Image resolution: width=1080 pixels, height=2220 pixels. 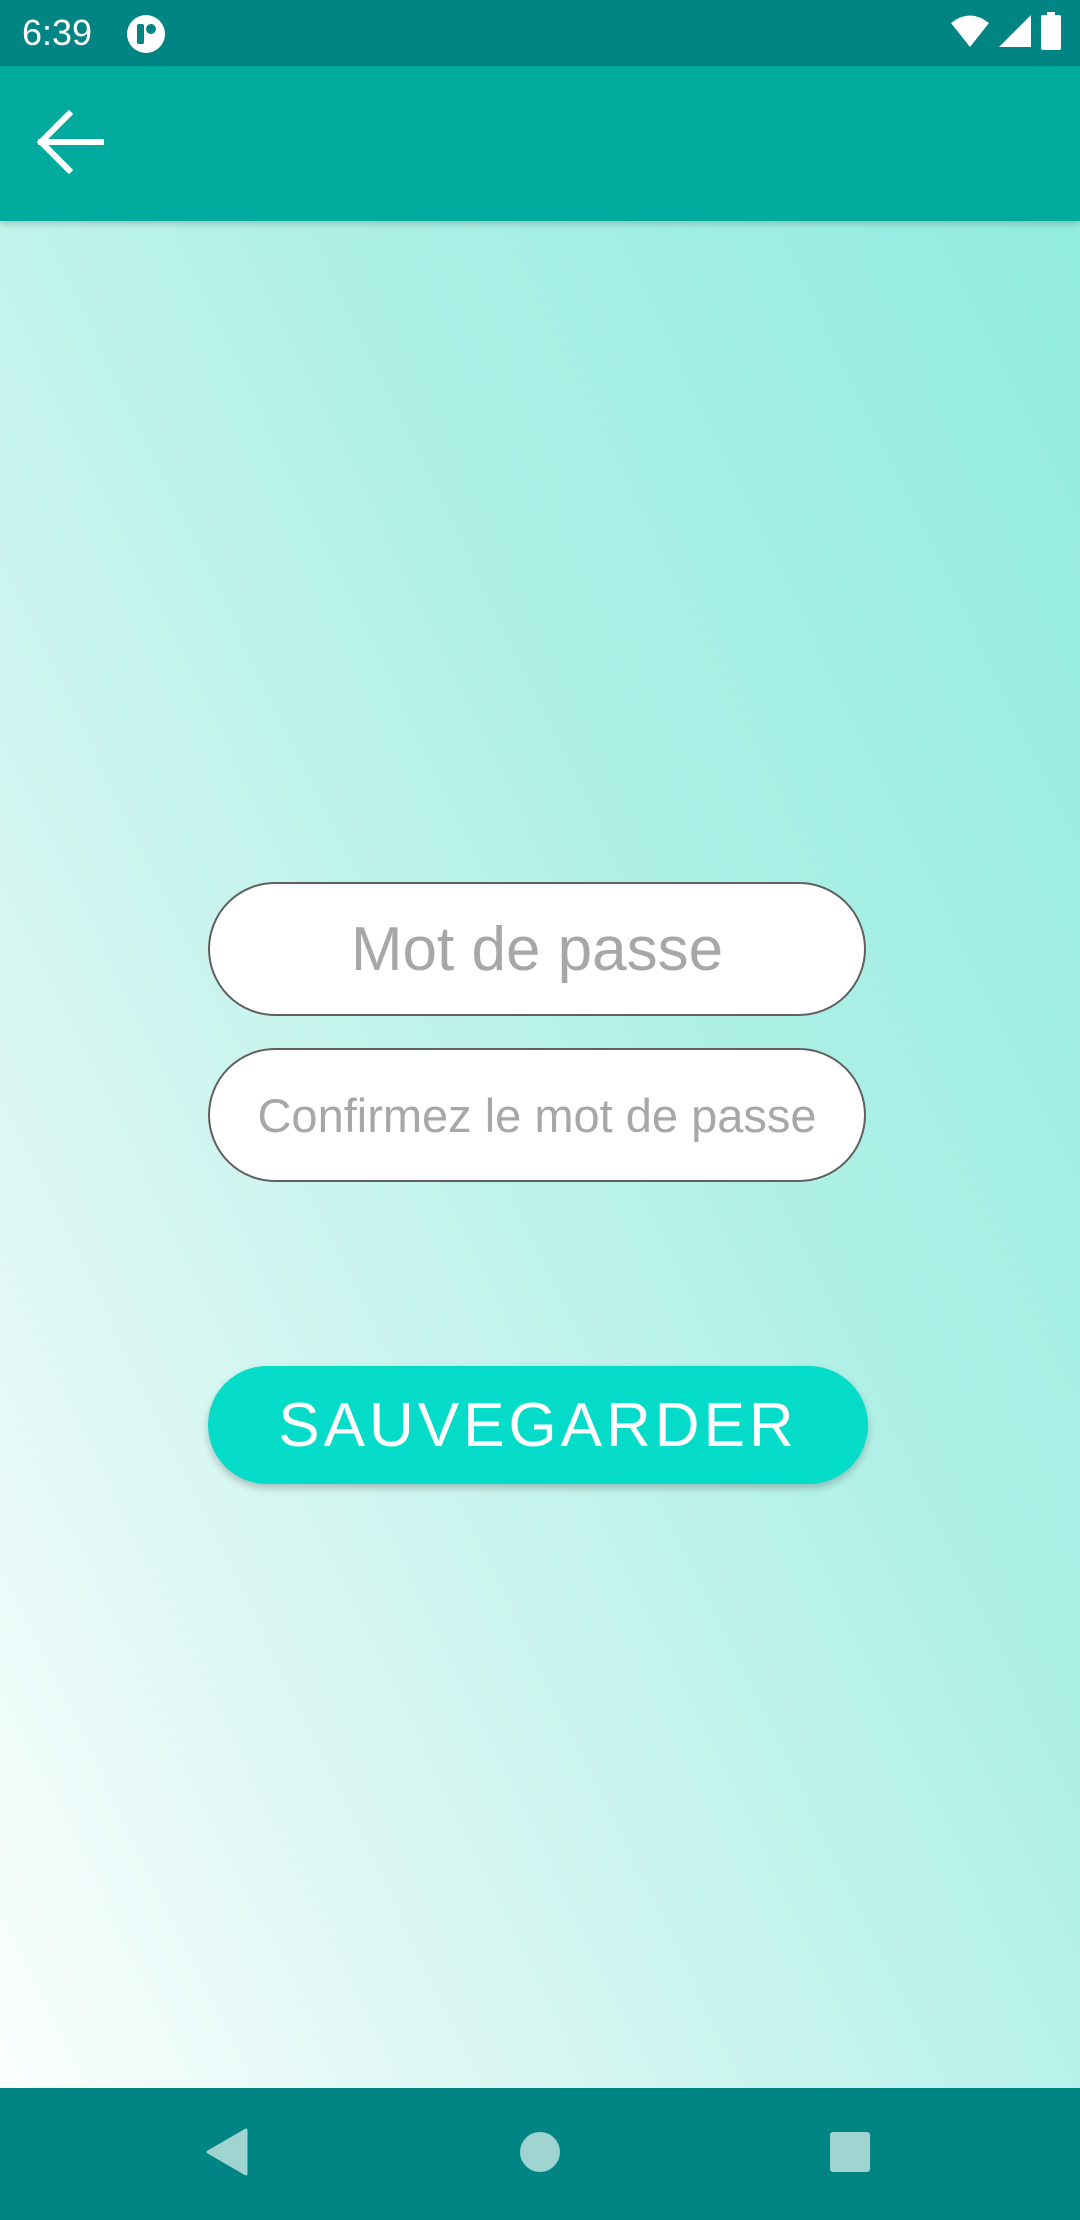 I want to click on confirm-password-input, so click(x=537, y=1115).